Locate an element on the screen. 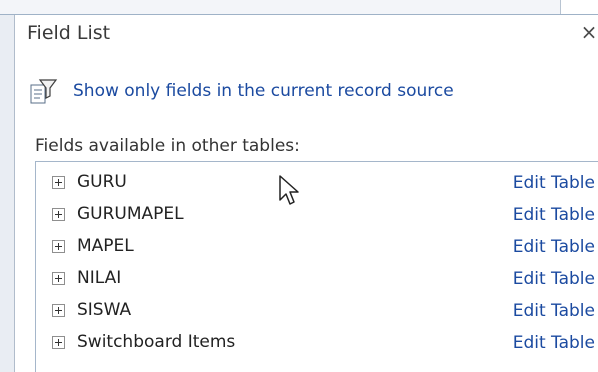 Image resolution: width=598 pixels, height=372 pixels. table-row-gurumapel: GURUMAPEL Edit Table is located at coordinates (317, 215).